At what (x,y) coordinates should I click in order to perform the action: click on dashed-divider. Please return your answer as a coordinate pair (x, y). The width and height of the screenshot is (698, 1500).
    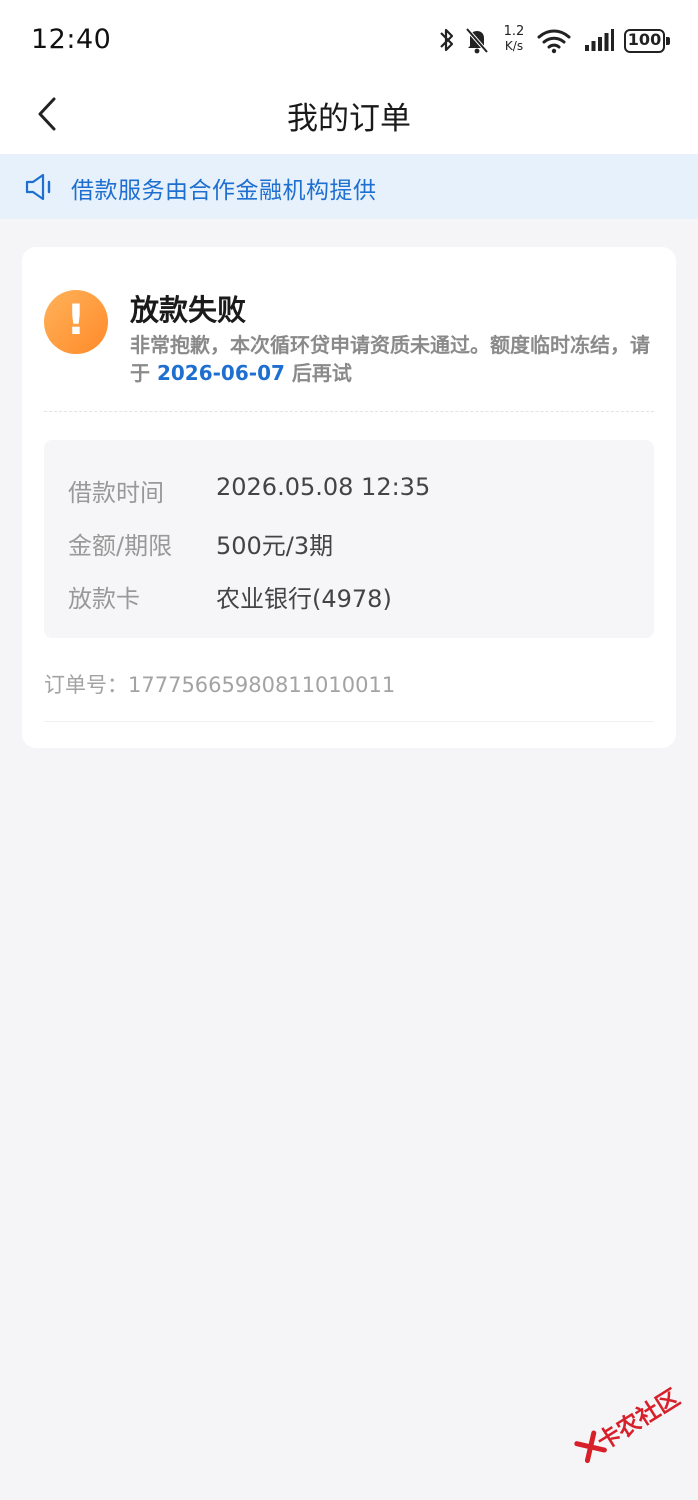
    Looking at the image, I should click on (349, 411).